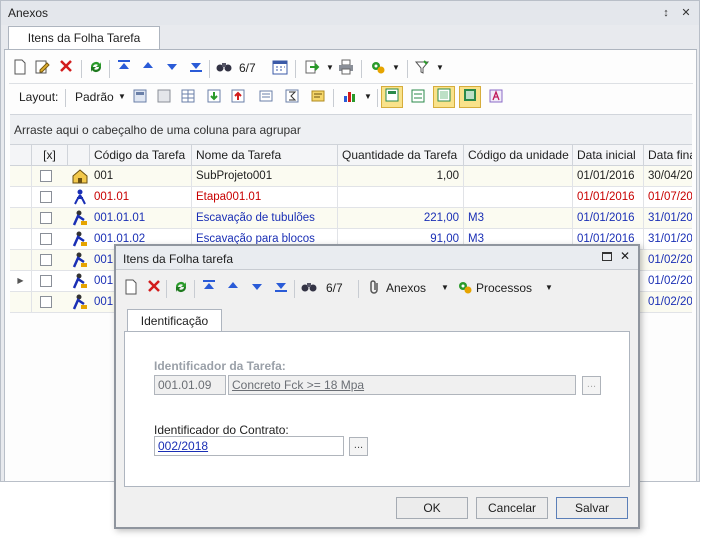  What do you see at coordinates (140, 97) in the screenshot?
I see `layout-save-icon` at bounding box center [140, 97].